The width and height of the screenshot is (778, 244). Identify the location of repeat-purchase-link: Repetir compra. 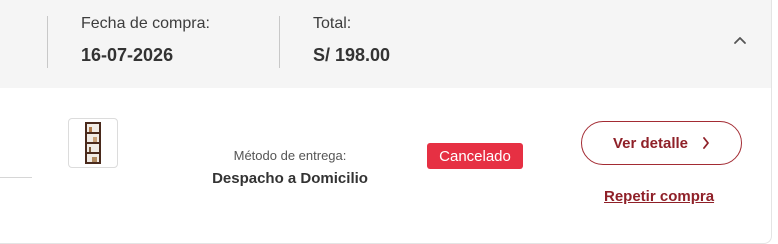
(659, 196).